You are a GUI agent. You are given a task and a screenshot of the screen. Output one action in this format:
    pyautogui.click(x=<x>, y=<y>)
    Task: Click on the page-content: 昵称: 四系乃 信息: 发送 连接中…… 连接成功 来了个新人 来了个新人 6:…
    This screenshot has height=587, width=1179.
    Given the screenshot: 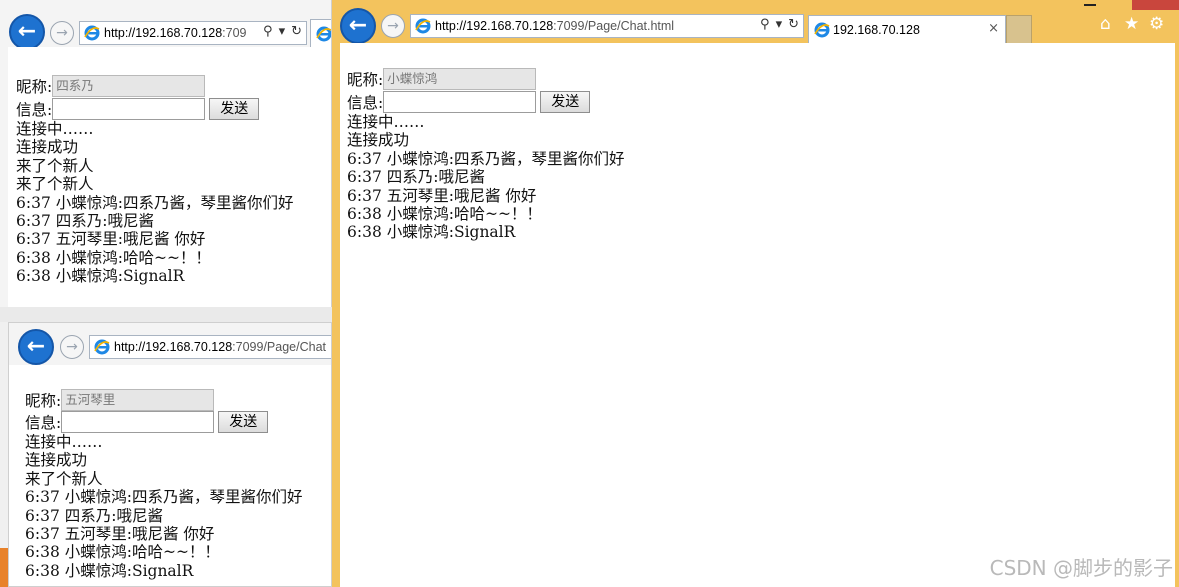 What is the action you would take?
    pyautogui.click(x=169, y=177)
    